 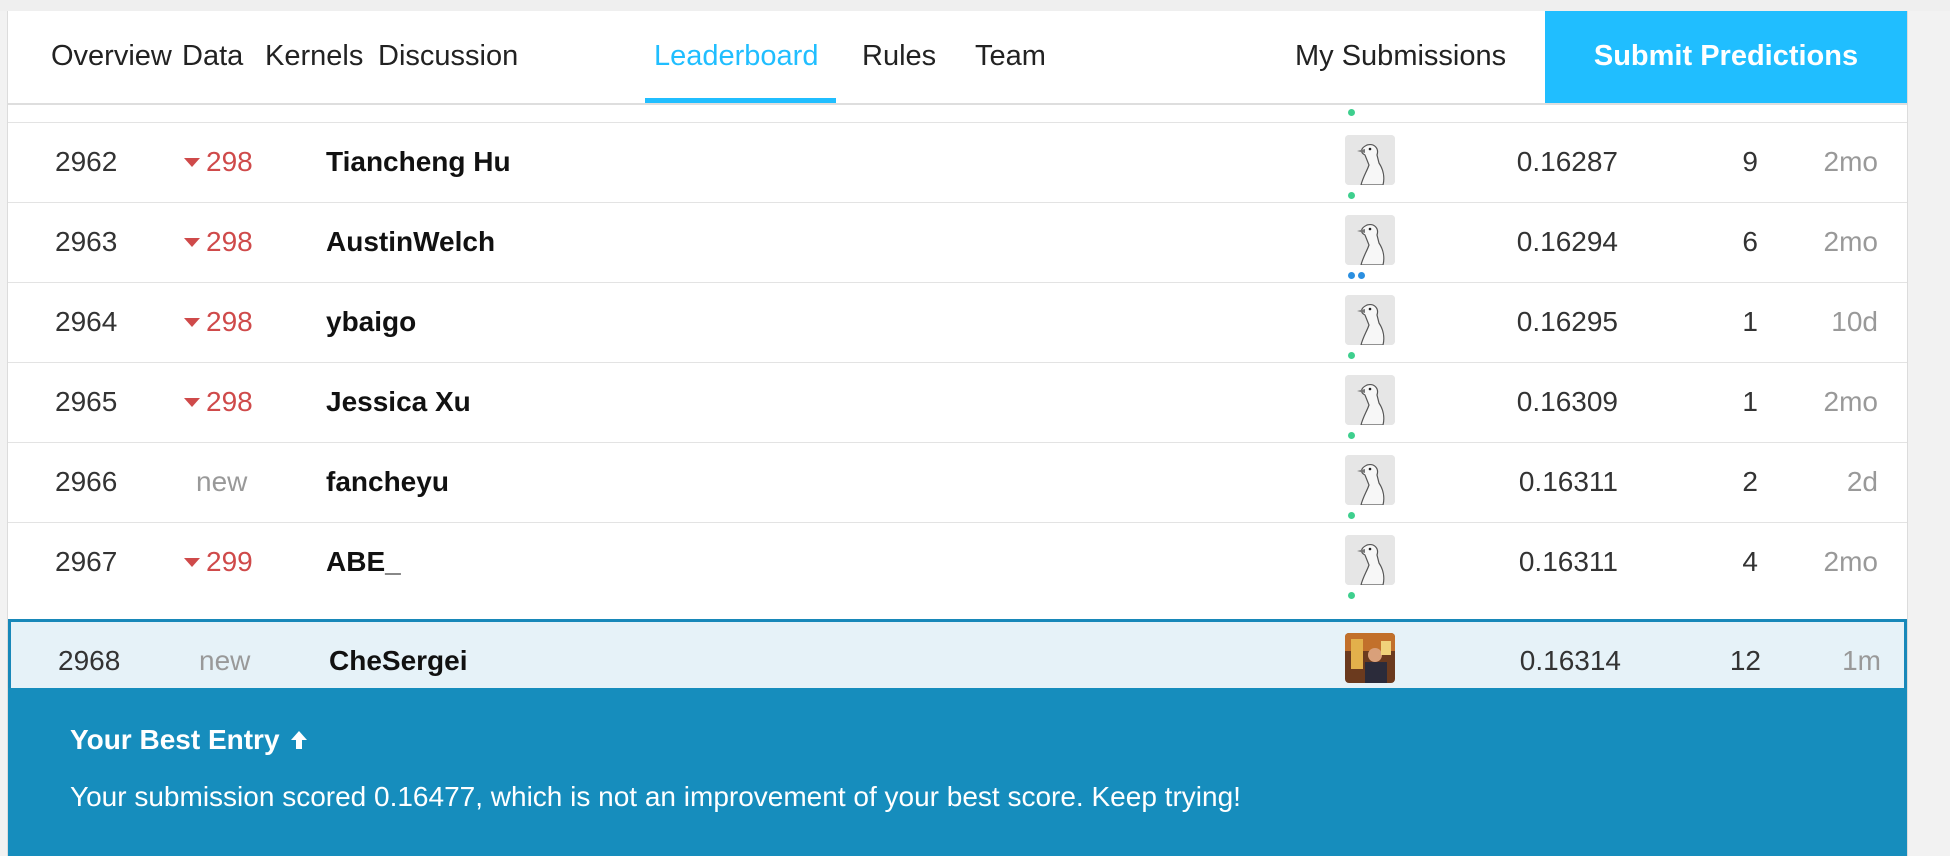 I want to click on rank-change-value: 299, so click(x=229, y=561).